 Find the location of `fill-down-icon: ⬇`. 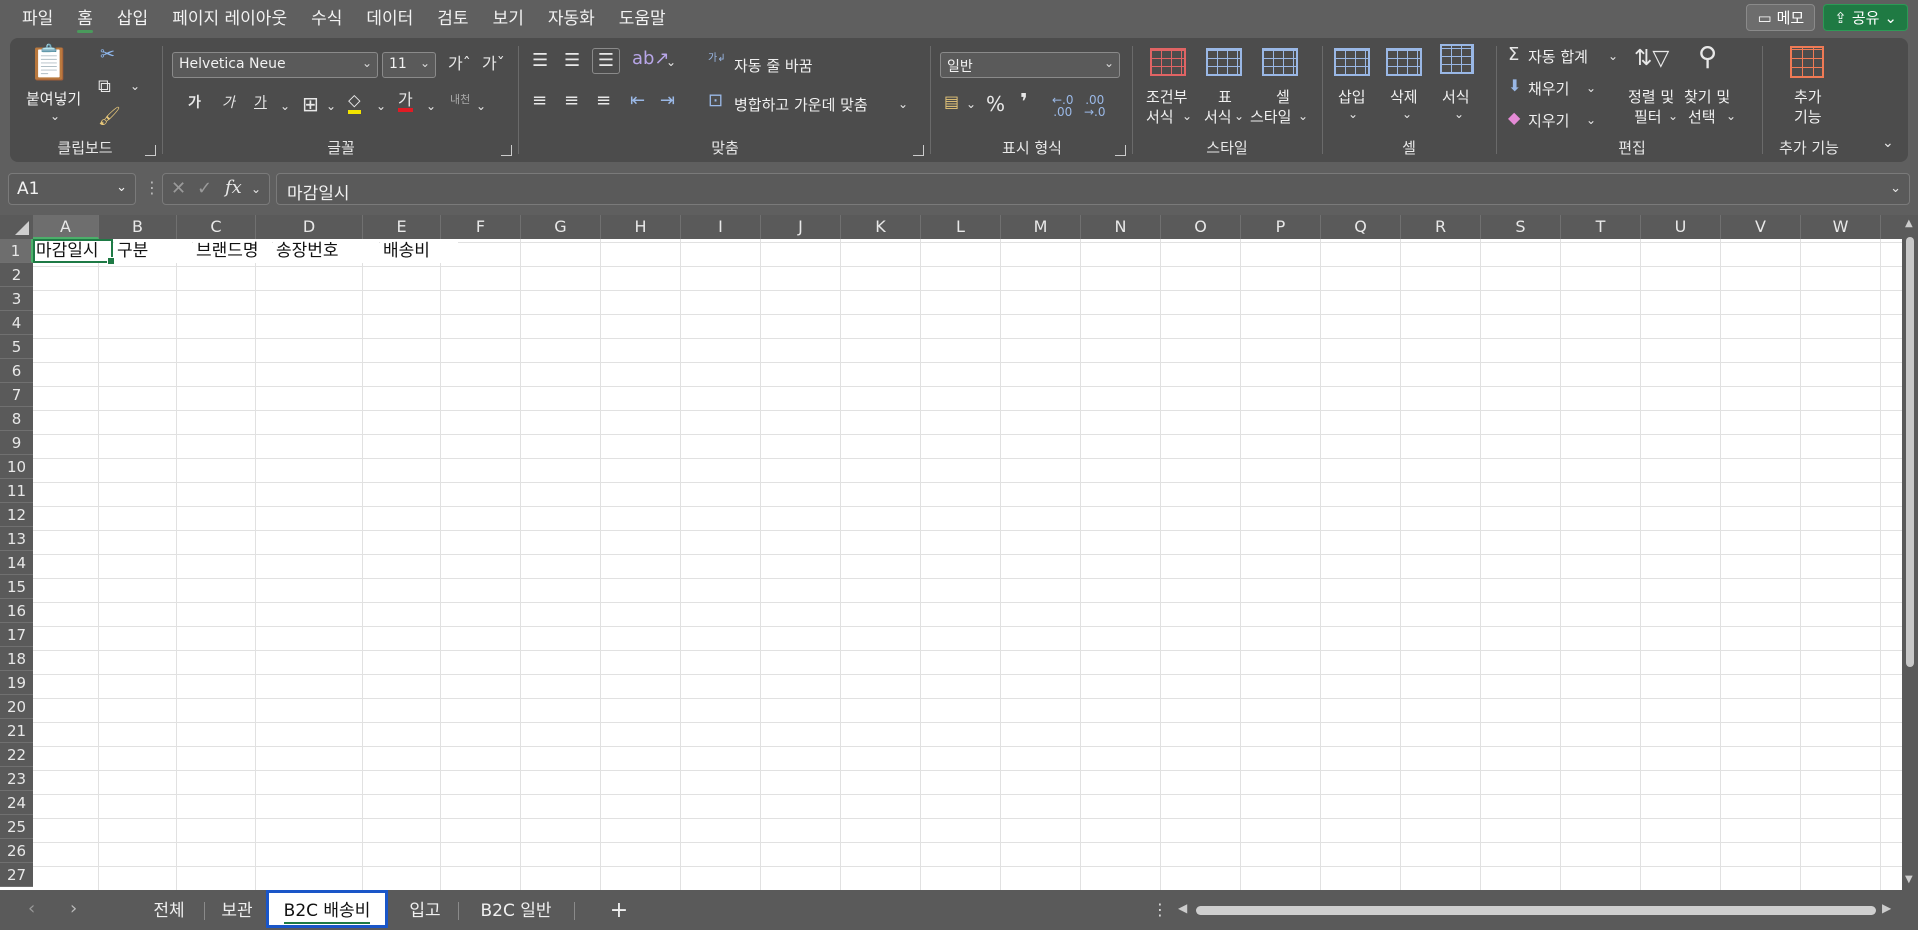

fill-down-icon: ⬇ is located at coordinates (1514, 86).